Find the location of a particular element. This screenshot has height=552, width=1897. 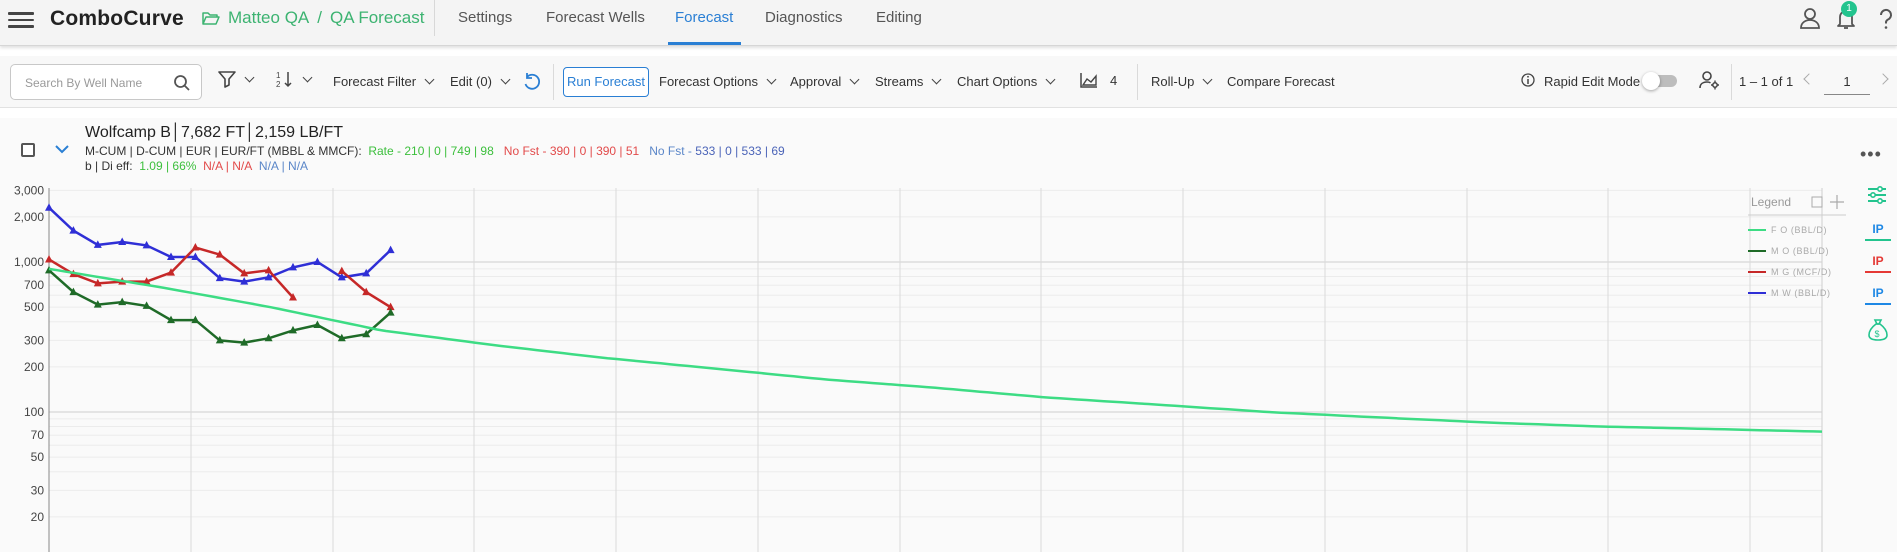

breadcrumb-project-link: Matteo QA is located at coordinates (268, 18).